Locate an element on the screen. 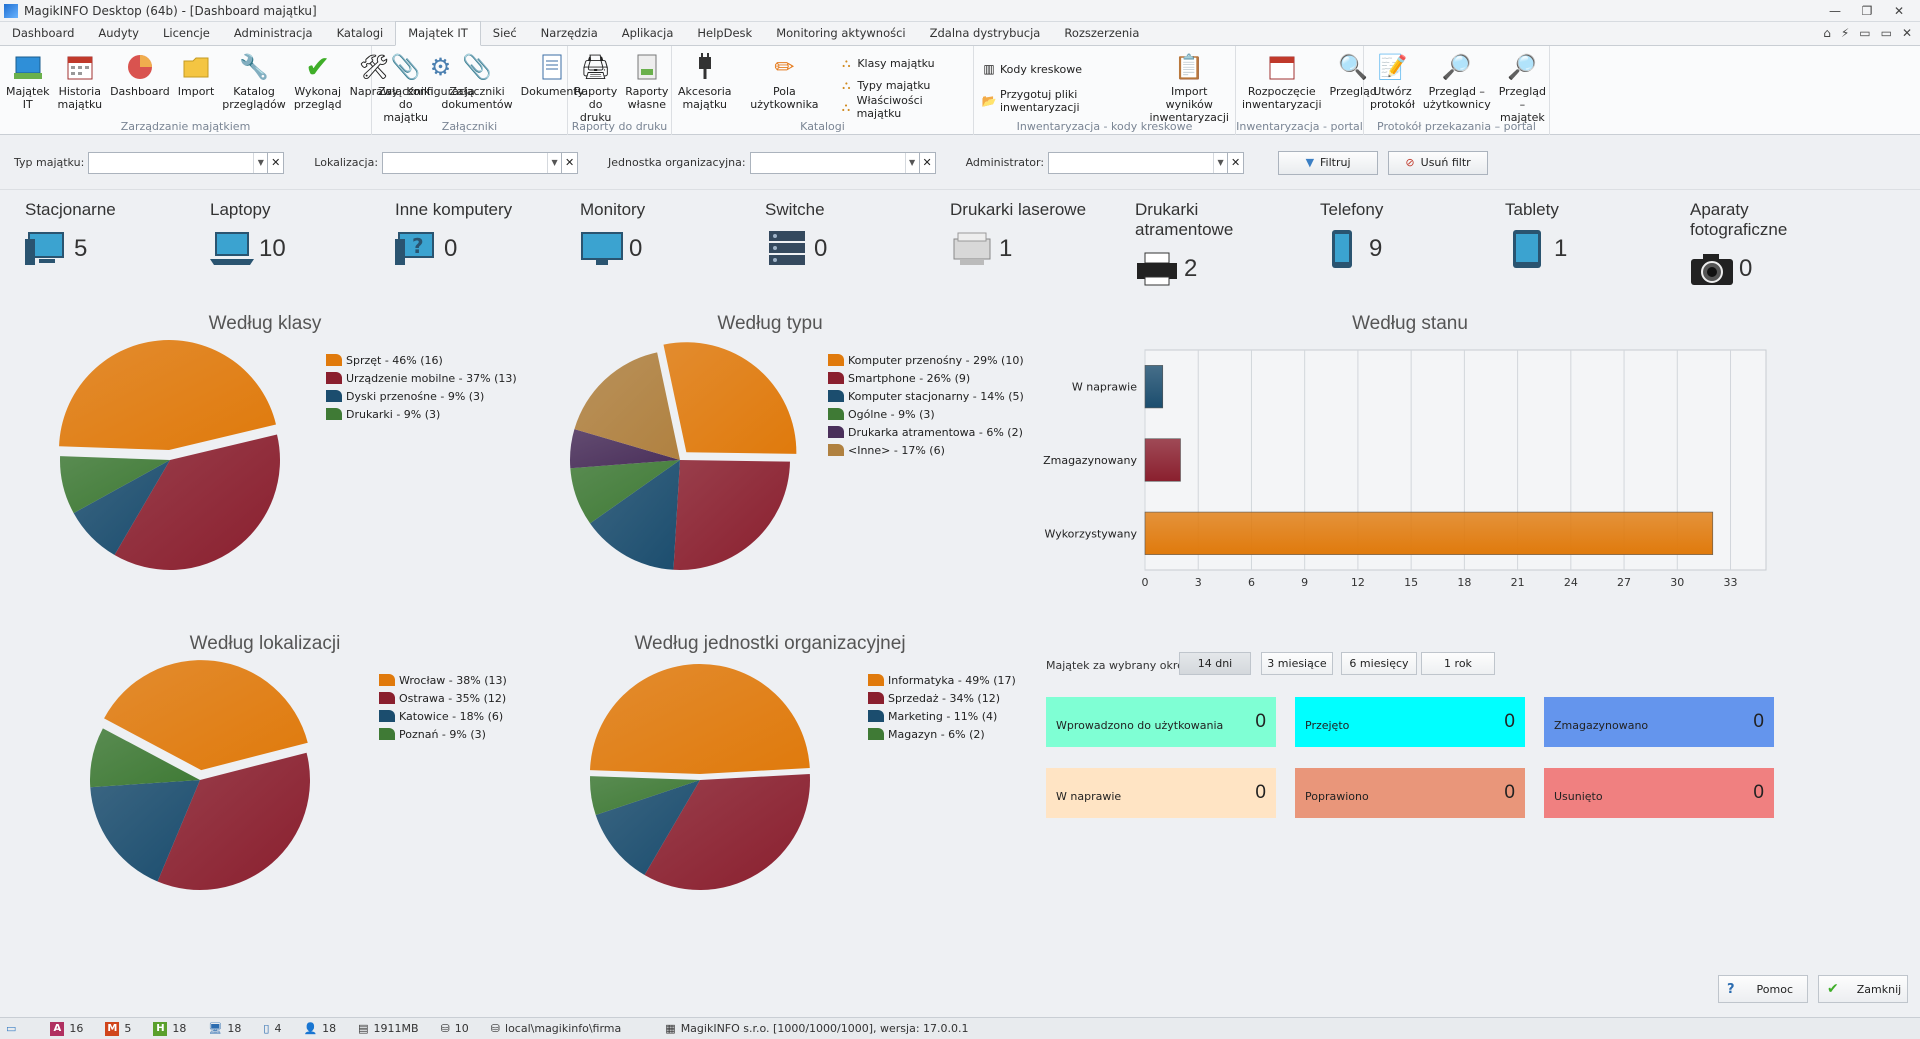 The width and height of the screenshot is (1920, 1039). legend-item: Katowice - 18% (6) is located at coordinates (443, 716).